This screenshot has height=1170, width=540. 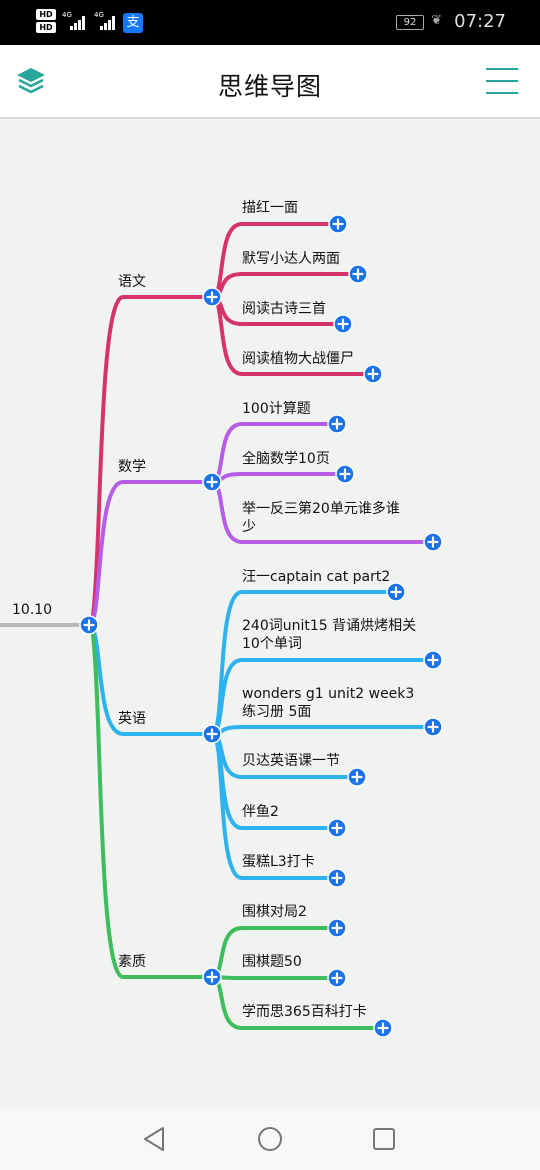 What do you see at coordinates (502, 81) in the screenshot?
I see `menu-icon` at bounding box center [502, 81].